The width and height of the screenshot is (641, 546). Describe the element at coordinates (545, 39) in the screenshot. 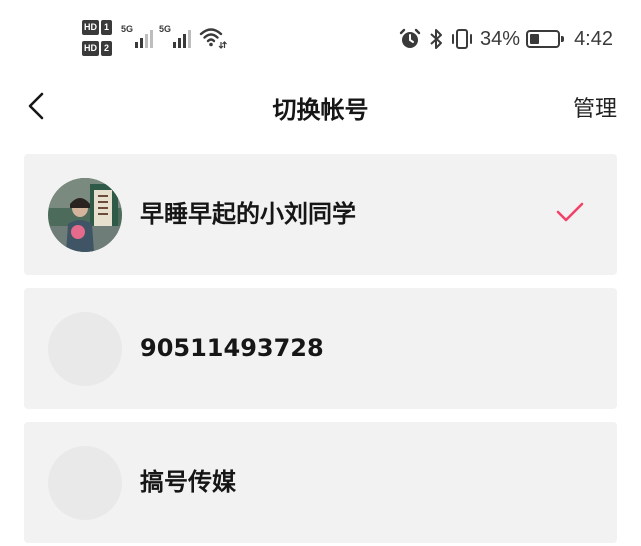

I see `battery-icon` at that location.